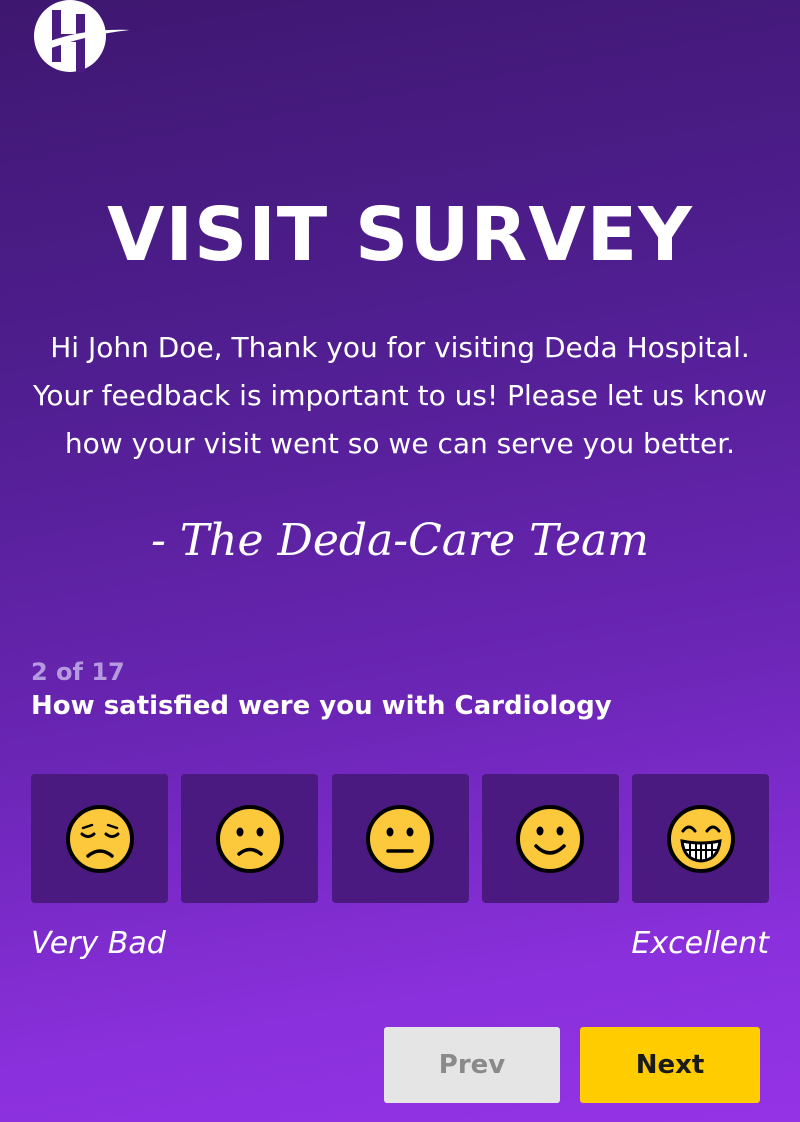  I want to click on neutral-face-icon, so click(400, 838).